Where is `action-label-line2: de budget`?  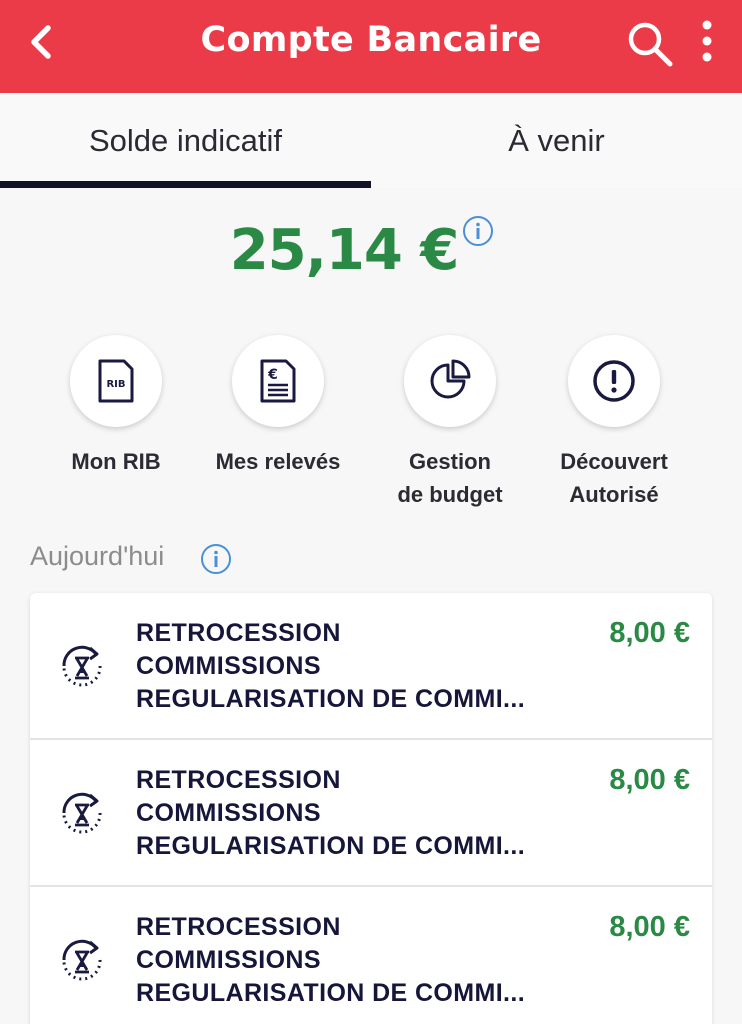 action-label-line2: de budget is located at coordinates (450, 494).